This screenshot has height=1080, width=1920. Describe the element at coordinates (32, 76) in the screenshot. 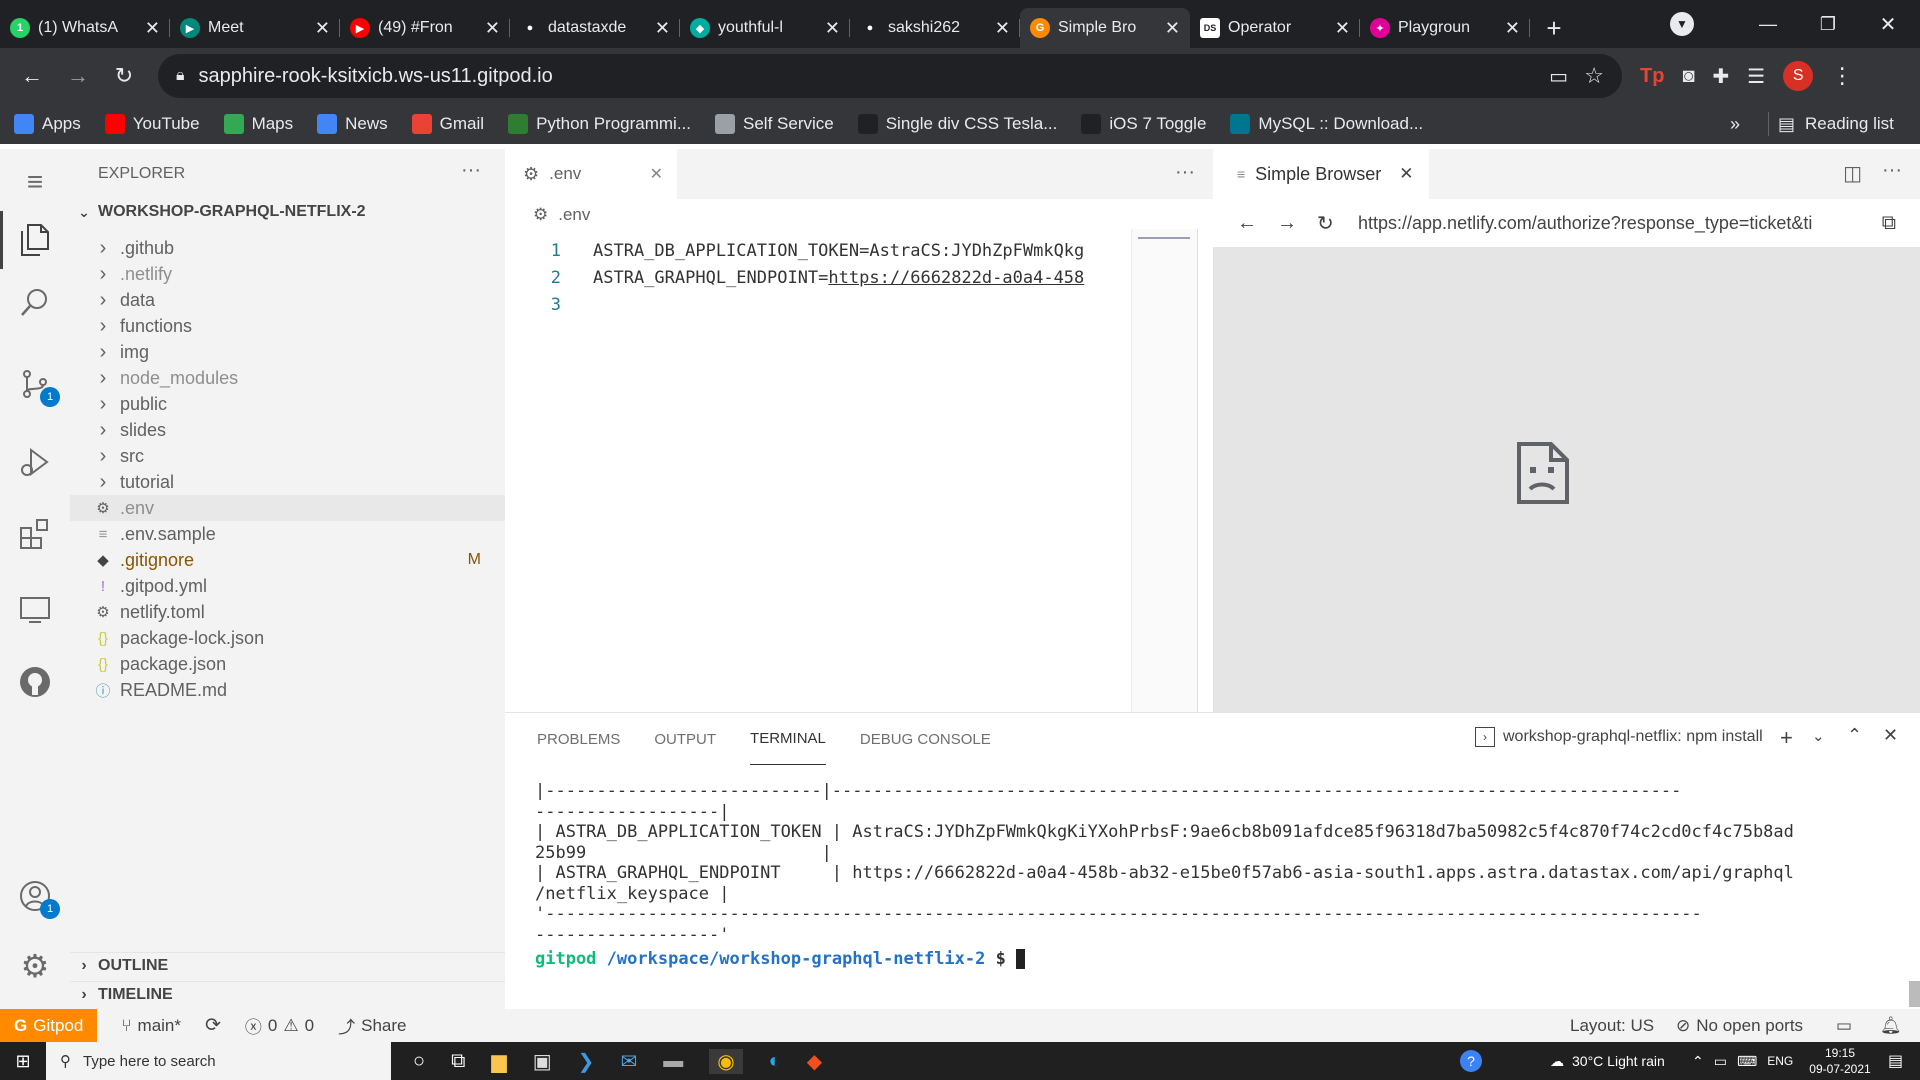

I see `back-button: ←` at that location.